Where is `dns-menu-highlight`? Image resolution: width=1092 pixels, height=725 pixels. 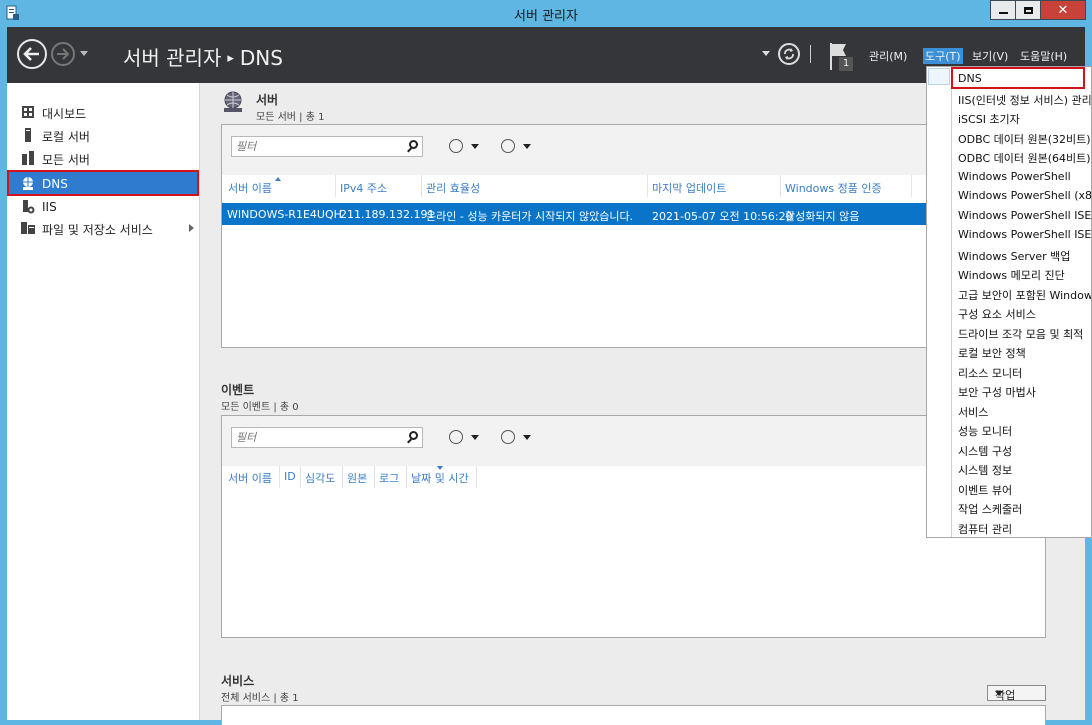
dns-menu-highlight is located at coordinates (1018, 78).